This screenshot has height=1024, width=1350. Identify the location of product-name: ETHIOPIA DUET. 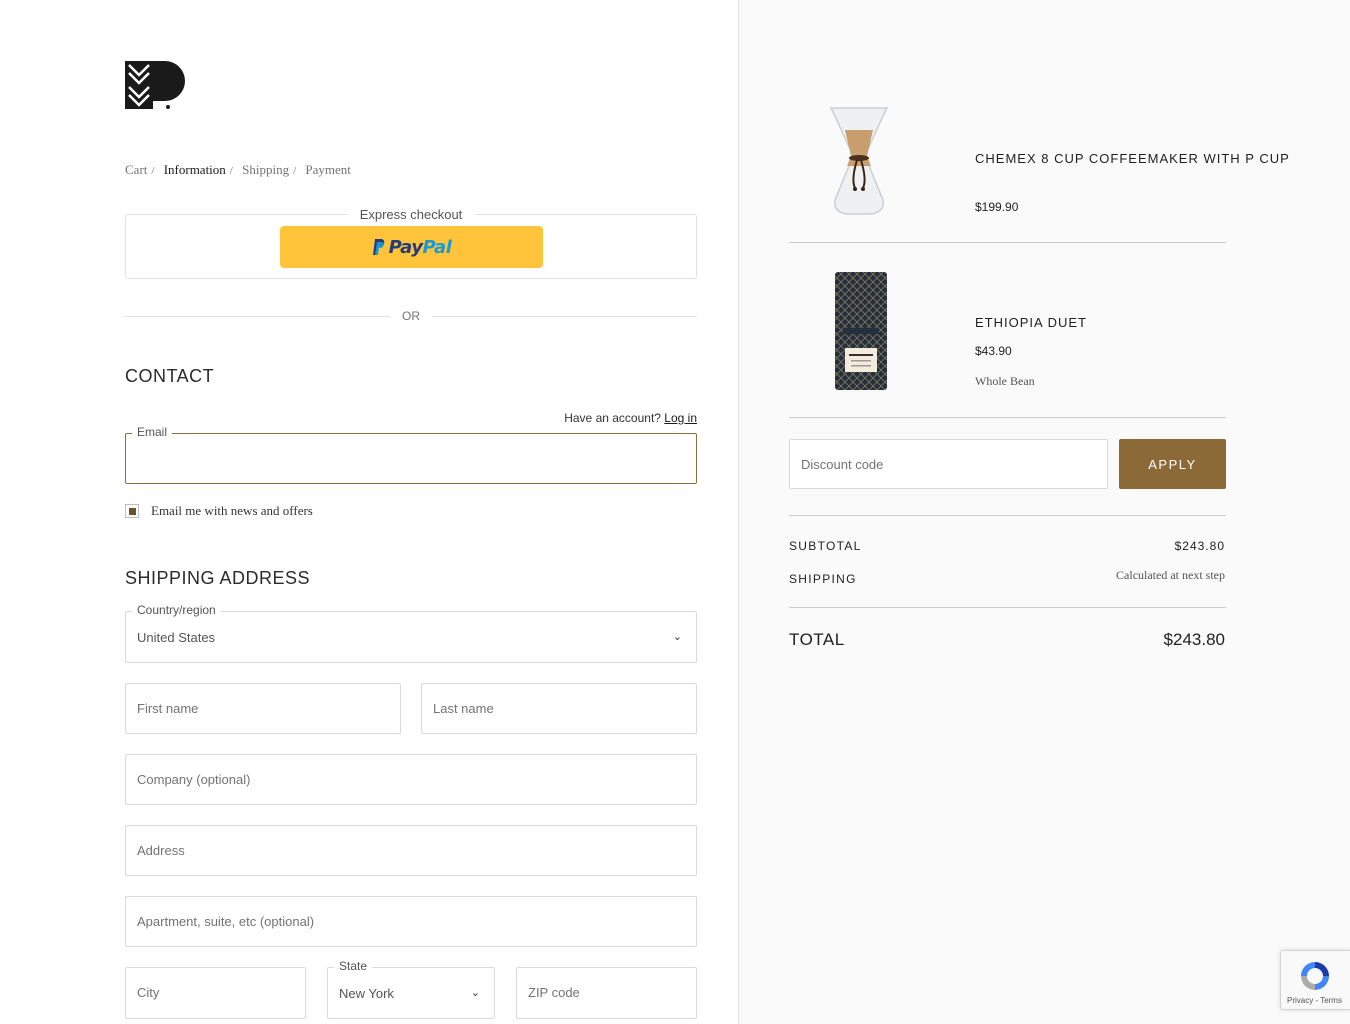
(1031, 322).